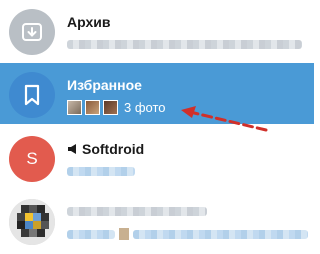 This screenshot has height=254, width=320. Describe the element at coordinates (137, 210) in the screenshot. I see `chat-title-blurred` at that location.